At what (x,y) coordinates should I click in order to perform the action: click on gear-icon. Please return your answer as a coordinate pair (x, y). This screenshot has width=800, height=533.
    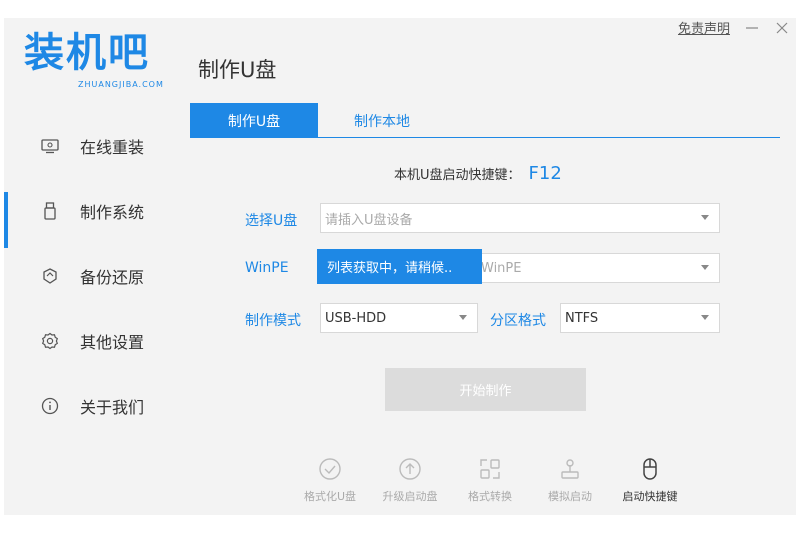
    Looking at the image, I should click on (50, 341).